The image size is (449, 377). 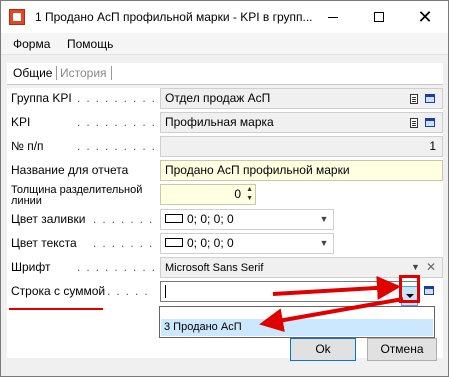 I want to click on arrow-to-option, so click(x=331, y=315).